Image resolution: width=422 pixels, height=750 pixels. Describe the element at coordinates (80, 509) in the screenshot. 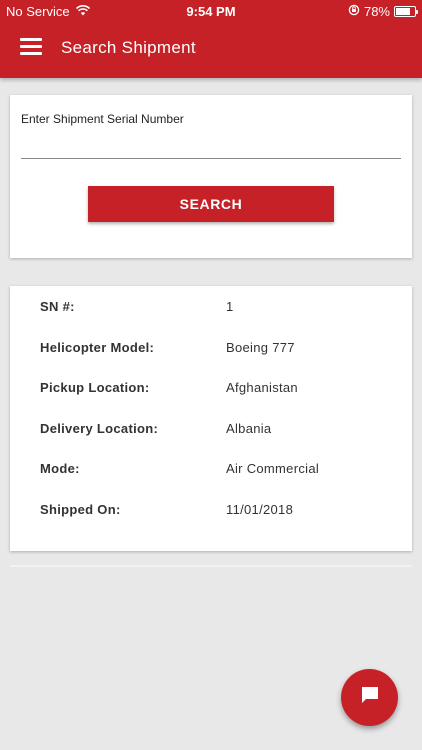

I see `detail-label: Shipped On:` at that location.